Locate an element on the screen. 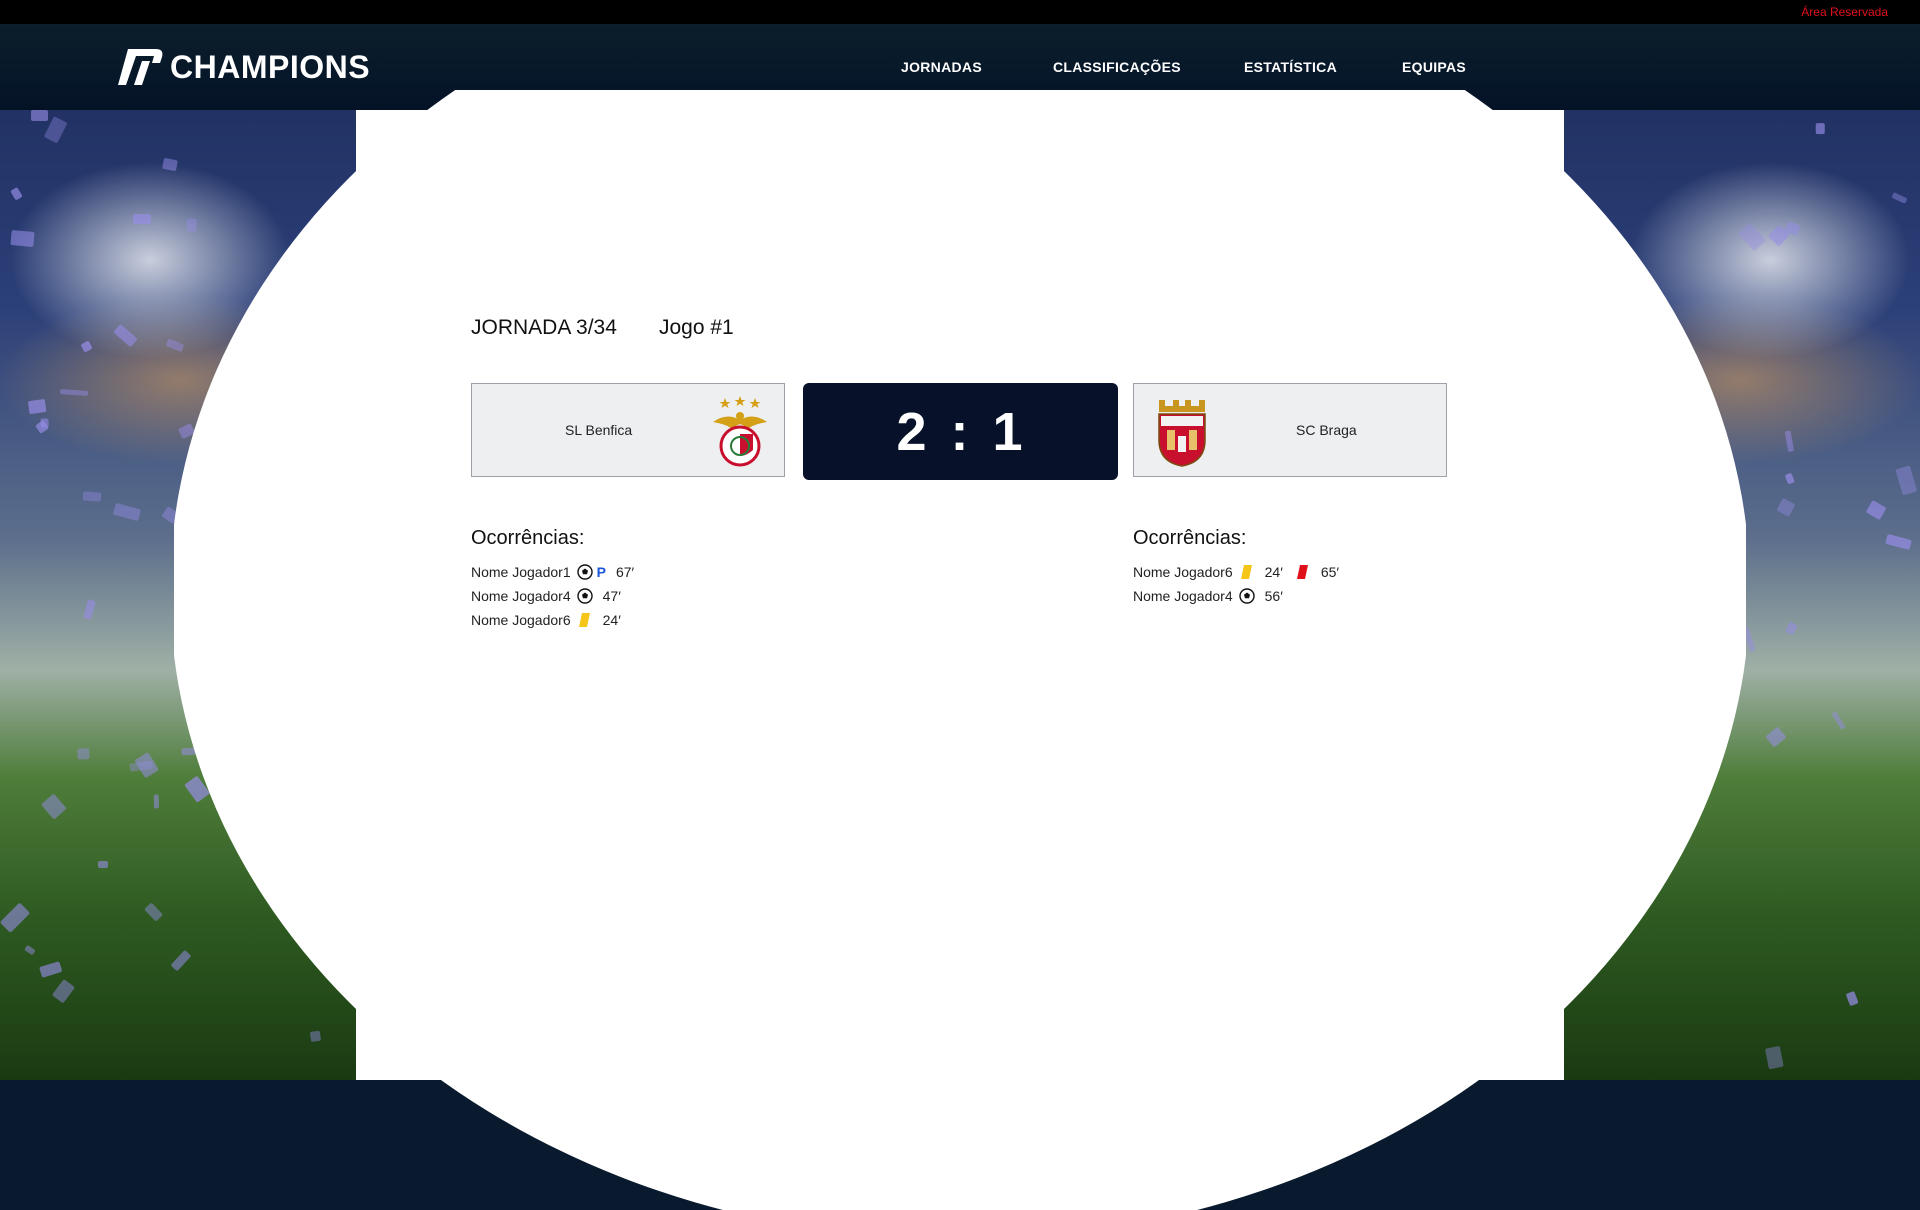 Image resolution: width=1920 pixels, height=1210 pixels. away-team-name: SC Braga is located at coordinates (1326, 430).